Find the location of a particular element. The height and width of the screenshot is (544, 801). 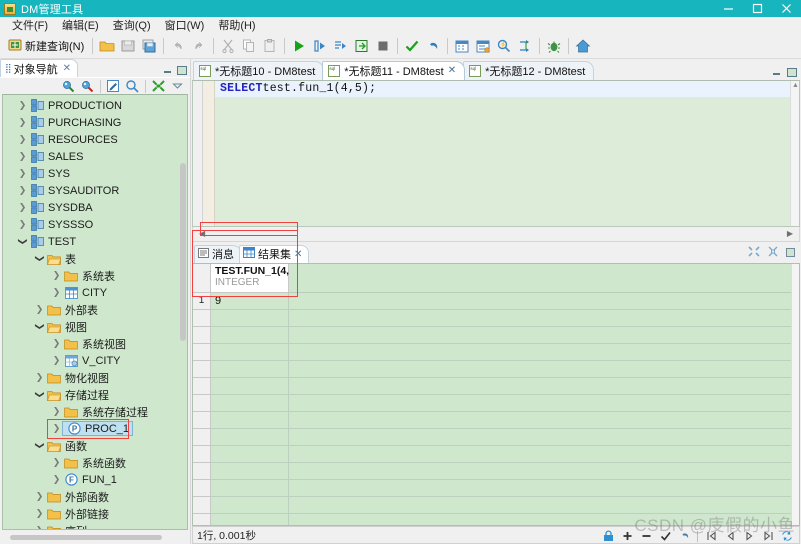

execute-icon is located at coordinates (299, 46).